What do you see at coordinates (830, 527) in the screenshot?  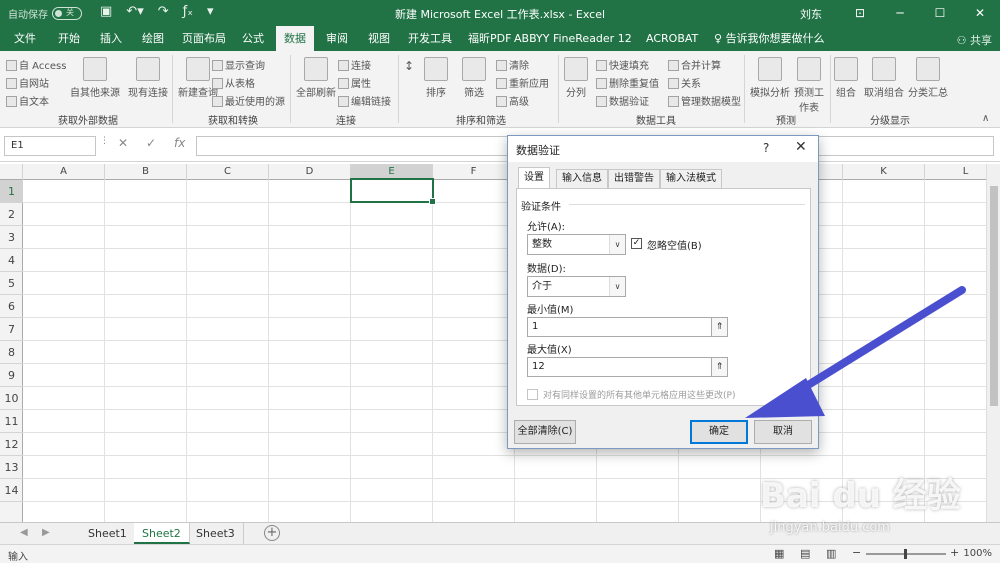 I see `watermark-url: jingyan.baidu.com` at bounding box center [830, 527].